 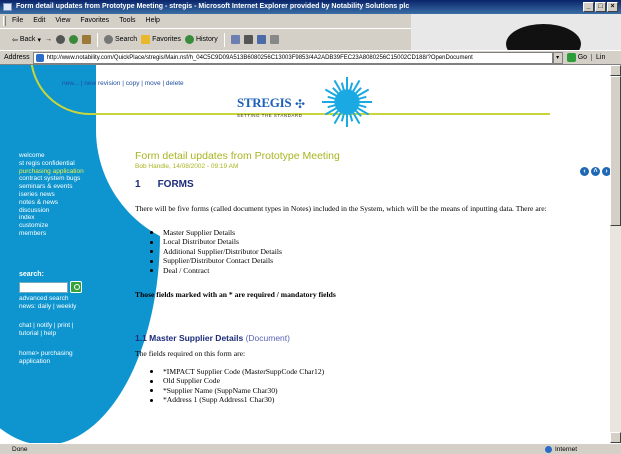 What do you see at coordinates (64, 326) in the screenshot?
I see `tools-links-line1: chat | notify | print |` at bounding box center [64, 326].